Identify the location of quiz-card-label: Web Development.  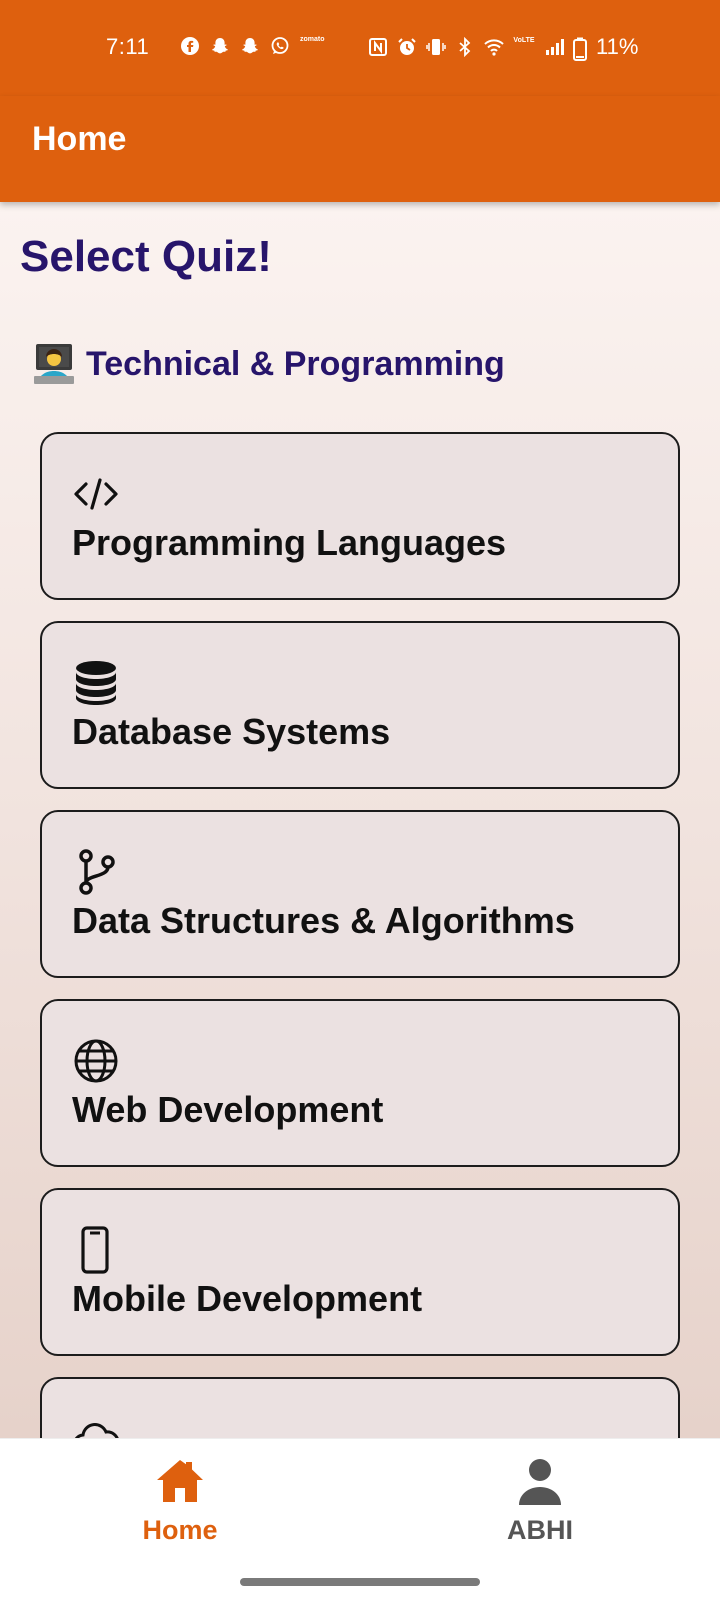
(228, 1109).